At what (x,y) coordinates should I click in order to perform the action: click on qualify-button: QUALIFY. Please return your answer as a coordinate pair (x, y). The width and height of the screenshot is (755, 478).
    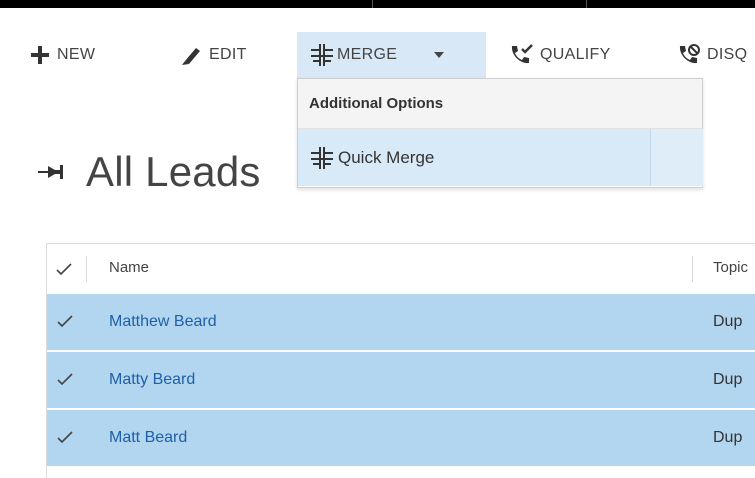
    Looking at the image, I should click on (560, 55).